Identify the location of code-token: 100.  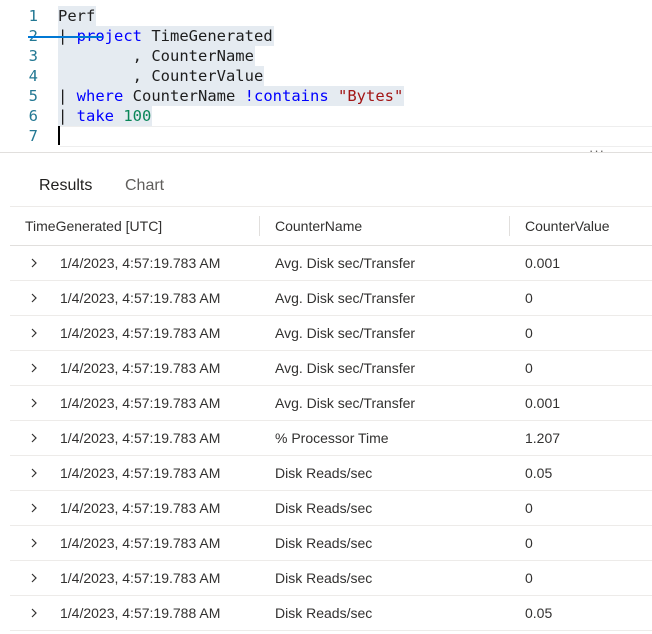
(137, 116).